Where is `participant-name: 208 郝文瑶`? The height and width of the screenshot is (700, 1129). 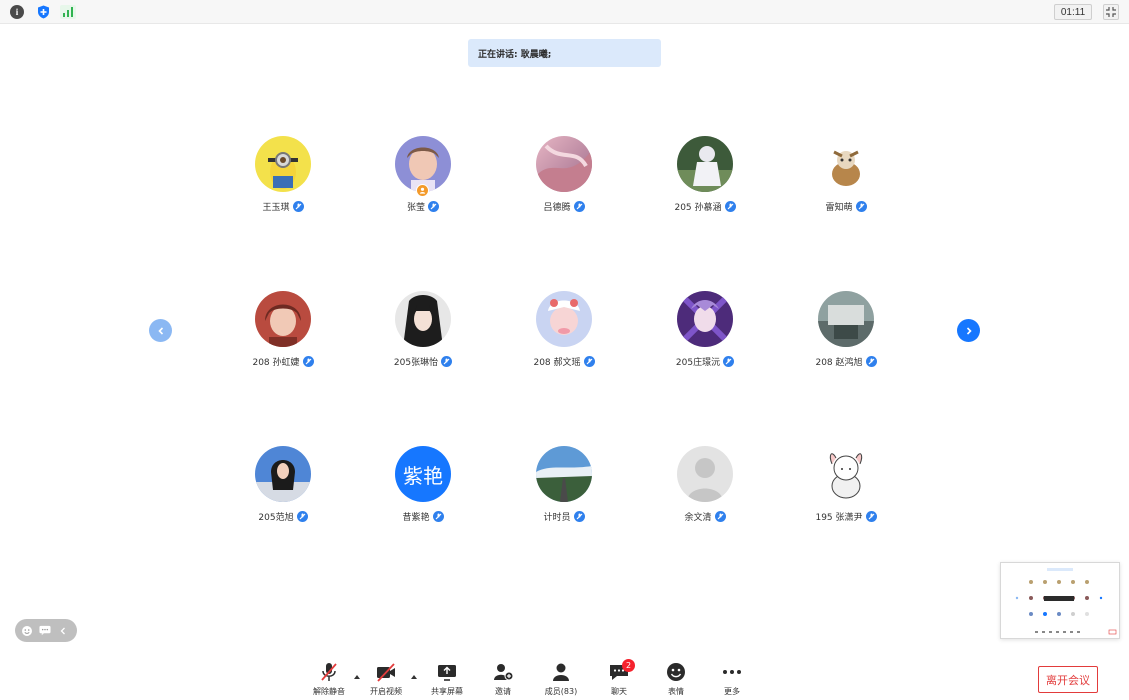 participant-name: 208 郝文瑶 is located at coordinates (557, 362).